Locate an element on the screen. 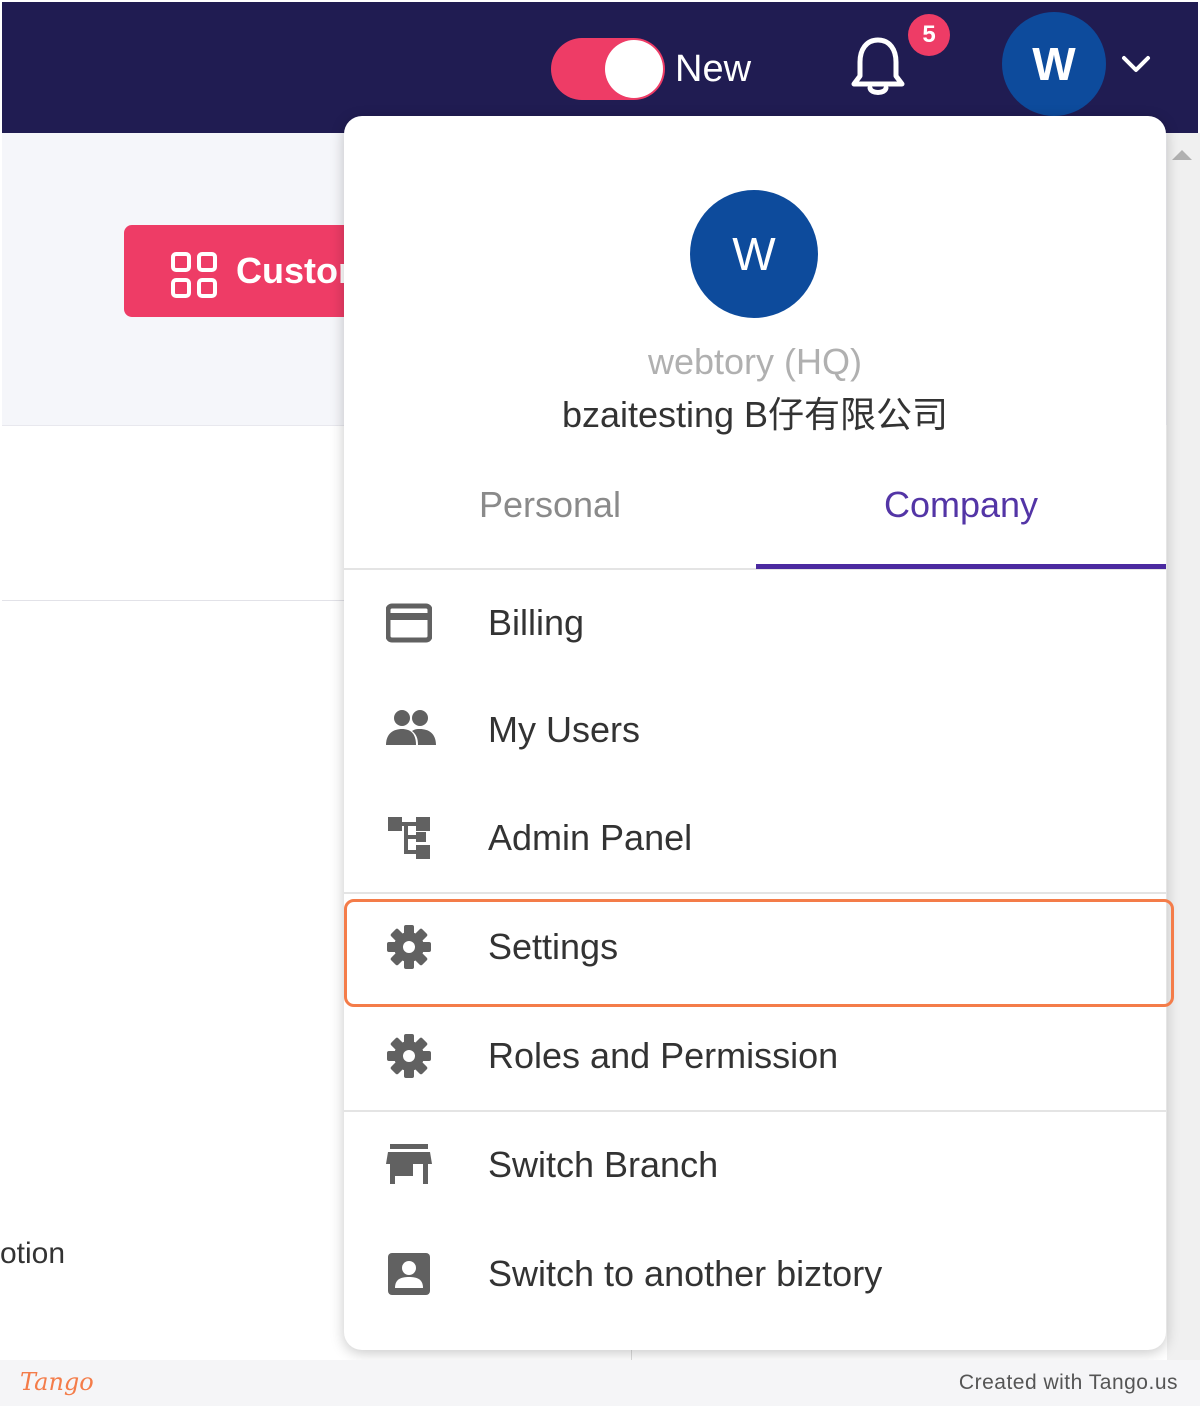  menu-item-label: My Users is located at coordinates (564, 729).